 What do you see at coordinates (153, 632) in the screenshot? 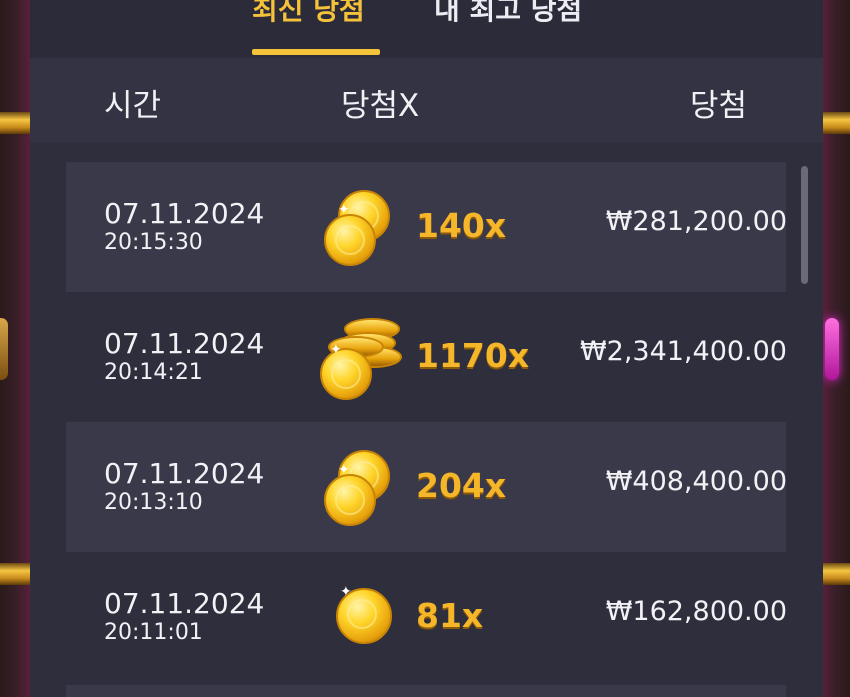
I see `row-time: 20:11:01` at bounding box center [153, 632].